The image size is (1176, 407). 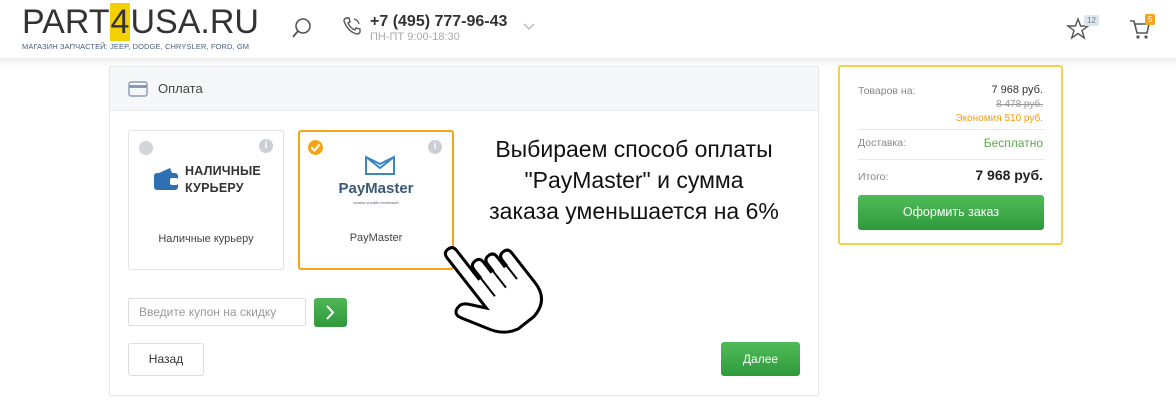 What do you see at coordinates (760, 359) in the screenshot?
I see `next-button: Далее` at bounding box center [760, 359].